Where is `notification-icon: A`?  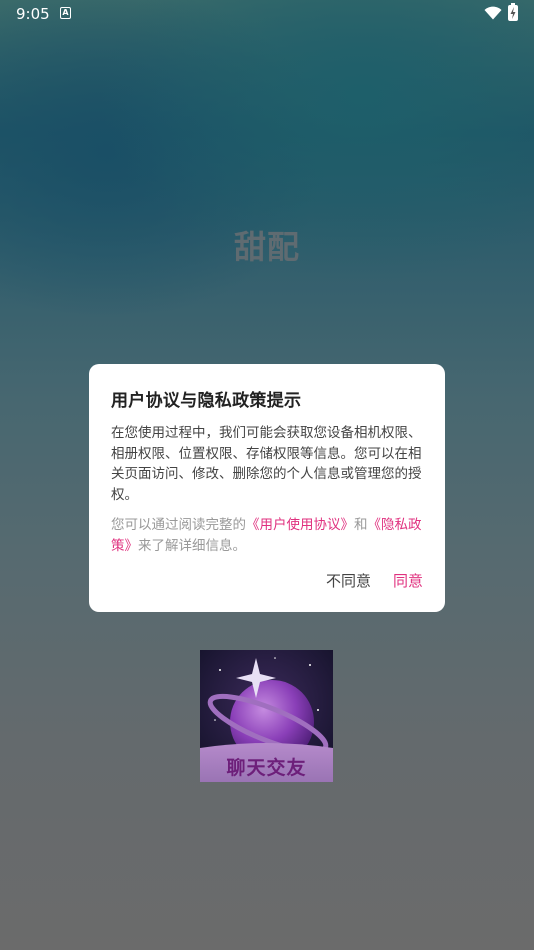 notification-icon: A is located at coordinates (65, 13).